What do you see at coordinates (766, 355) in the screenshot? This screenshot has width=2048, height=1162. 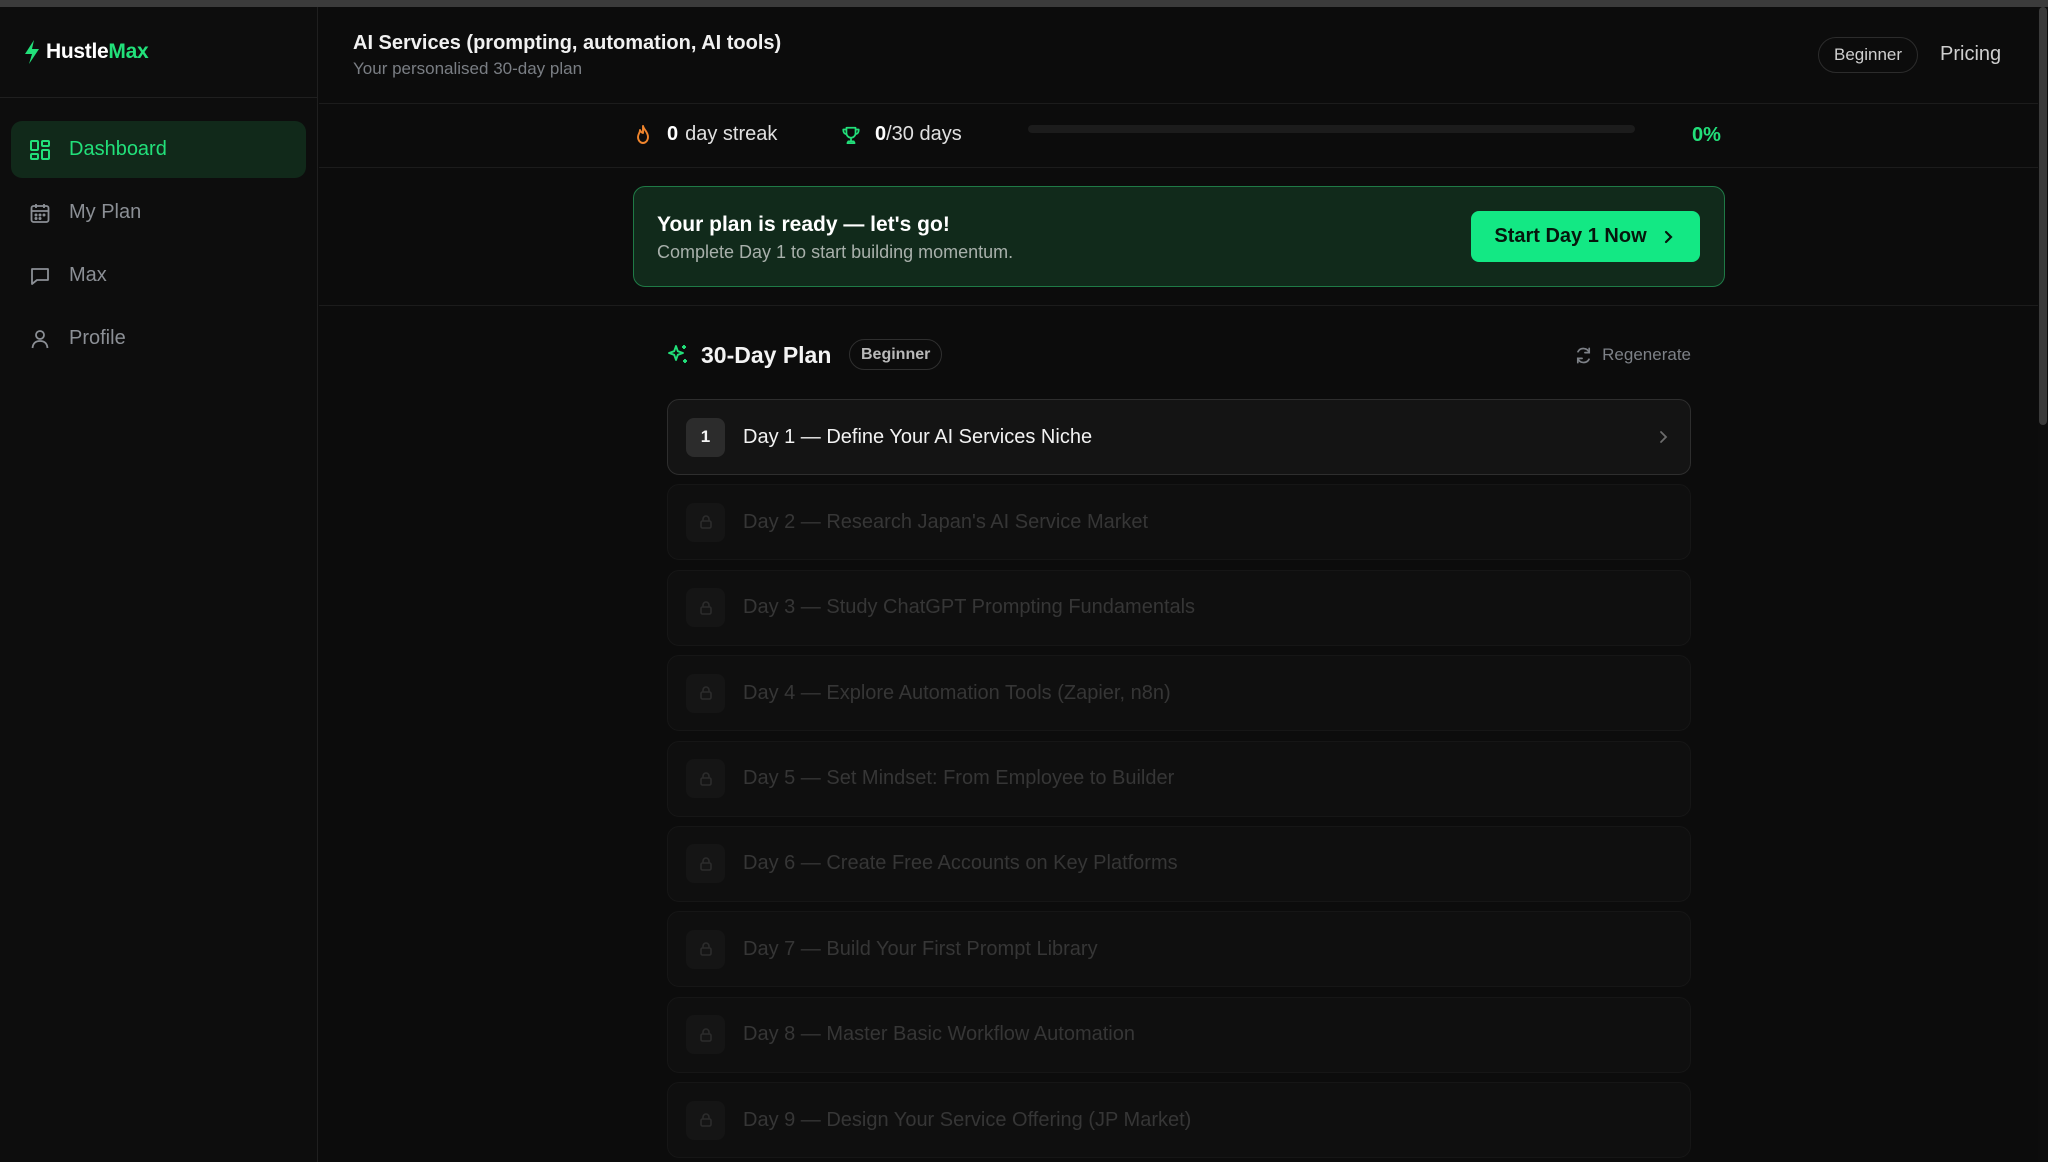 I see `plan-title: 30-Day Plan` at bounding box center [766, 355].